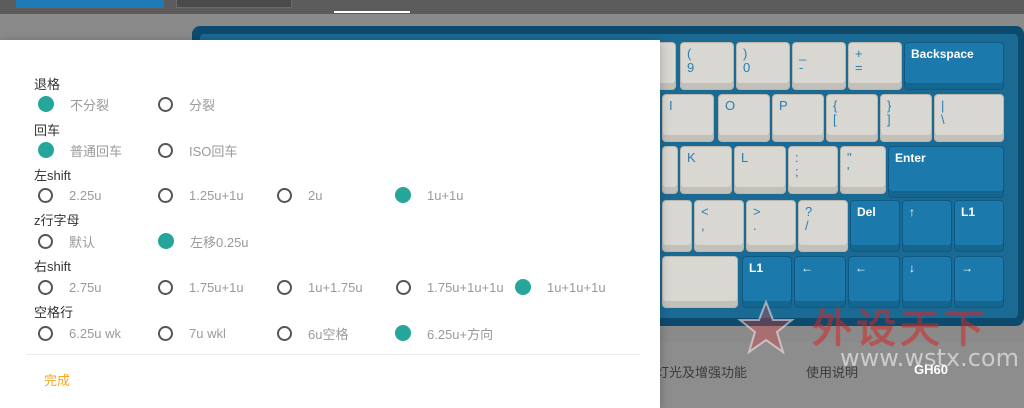 The image size is (1024, 408). I want to click on key-legend: P, so click(783, 105).